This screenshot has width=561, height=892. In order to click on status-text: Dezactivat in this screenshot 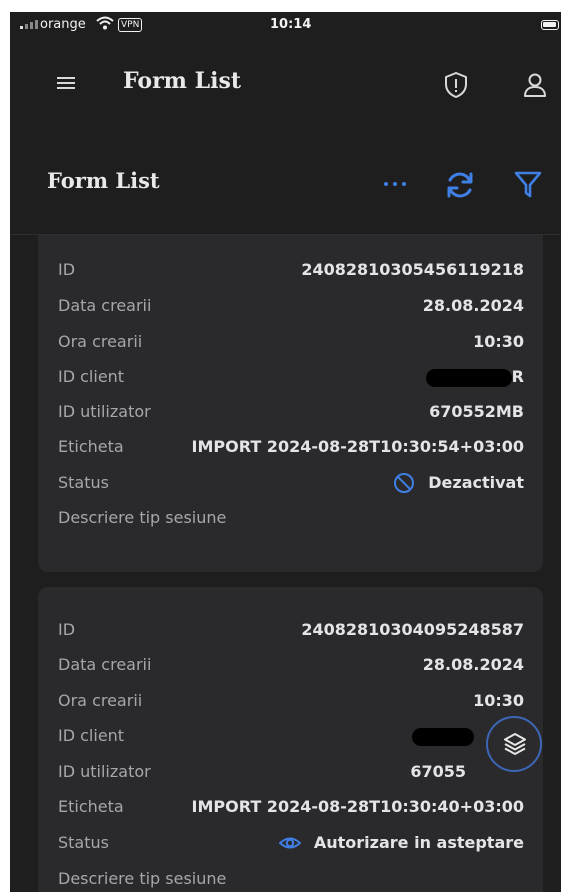, I will do `click(476, 482)`.